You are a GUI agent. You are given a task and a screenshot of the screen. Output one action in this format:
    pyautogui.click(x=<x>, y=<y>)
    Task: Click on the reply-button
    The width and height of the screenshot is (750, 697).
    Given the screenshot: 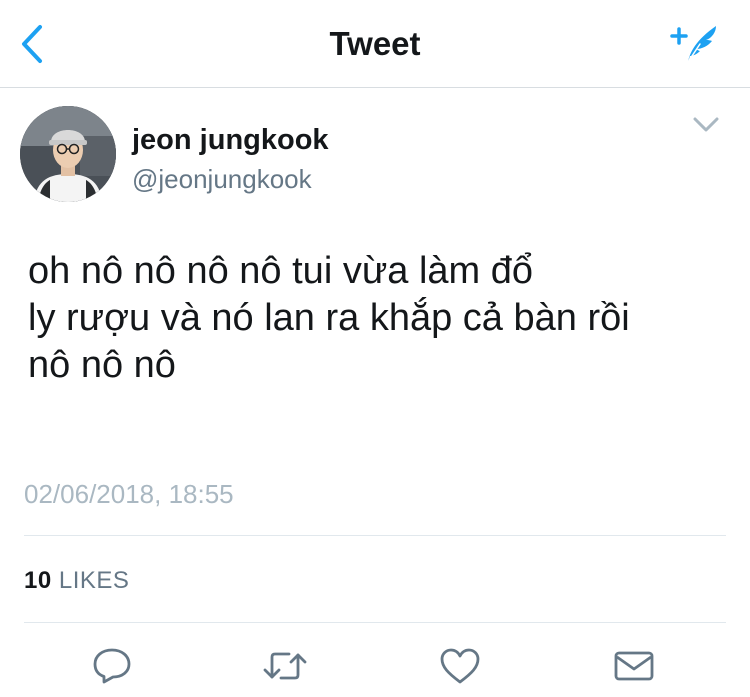 What is the action you would take?
    pyautogui.click(x=112, y=666)
    